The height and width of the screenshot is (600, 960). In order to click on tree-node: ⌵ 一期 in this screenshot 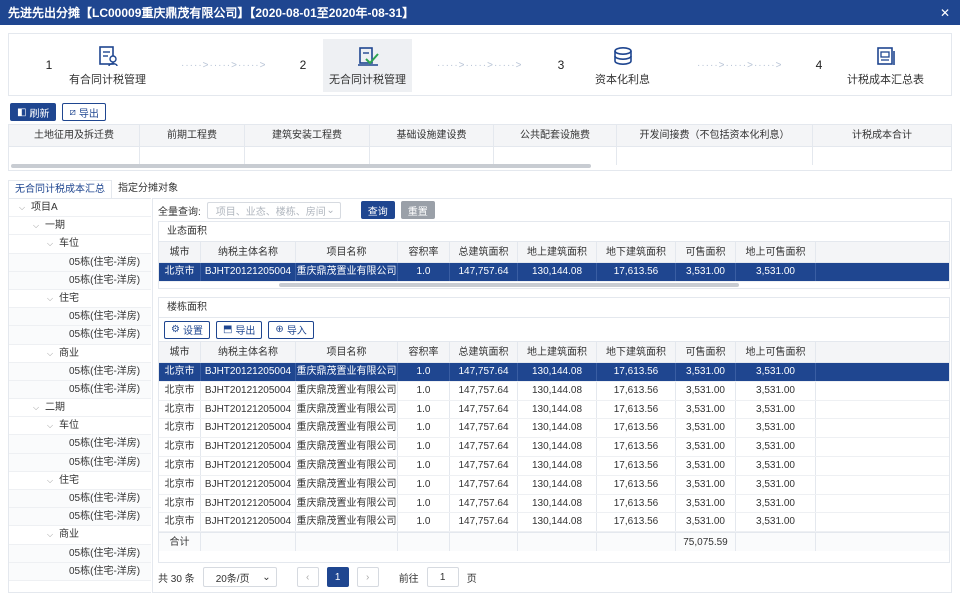, I will do `click(80, 226)`.